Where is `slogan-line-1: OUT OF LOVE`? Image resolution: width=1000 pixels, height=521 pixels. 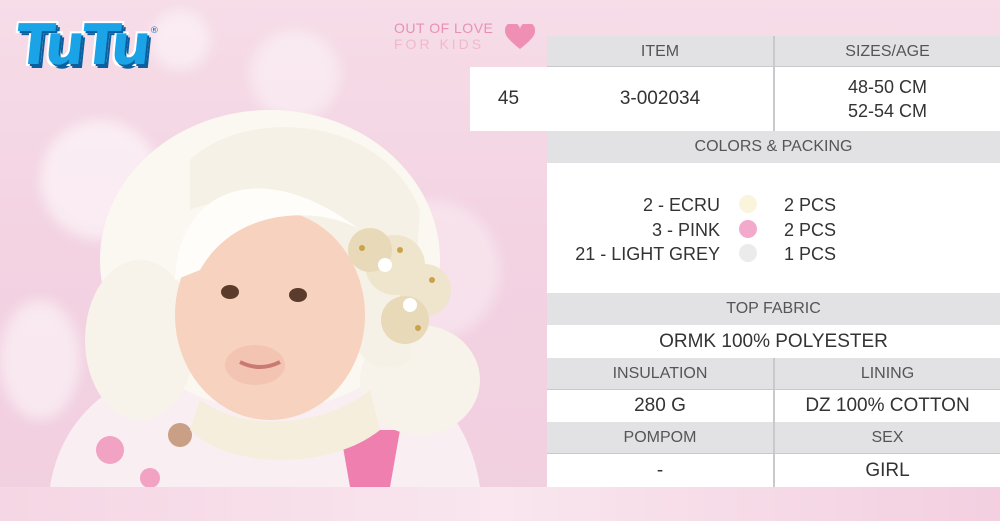
slogan-line-1: OUT OF LOVE is located at coordinates (444, 28).